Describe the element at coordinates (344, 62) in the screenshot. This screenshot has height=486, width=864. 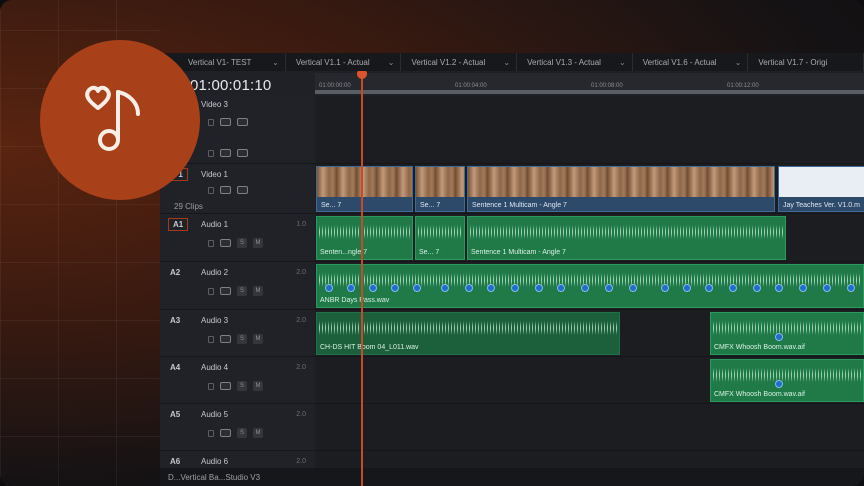
I see `timeline-tab: Vertical V1.1 - Actual ⌄` at that location.